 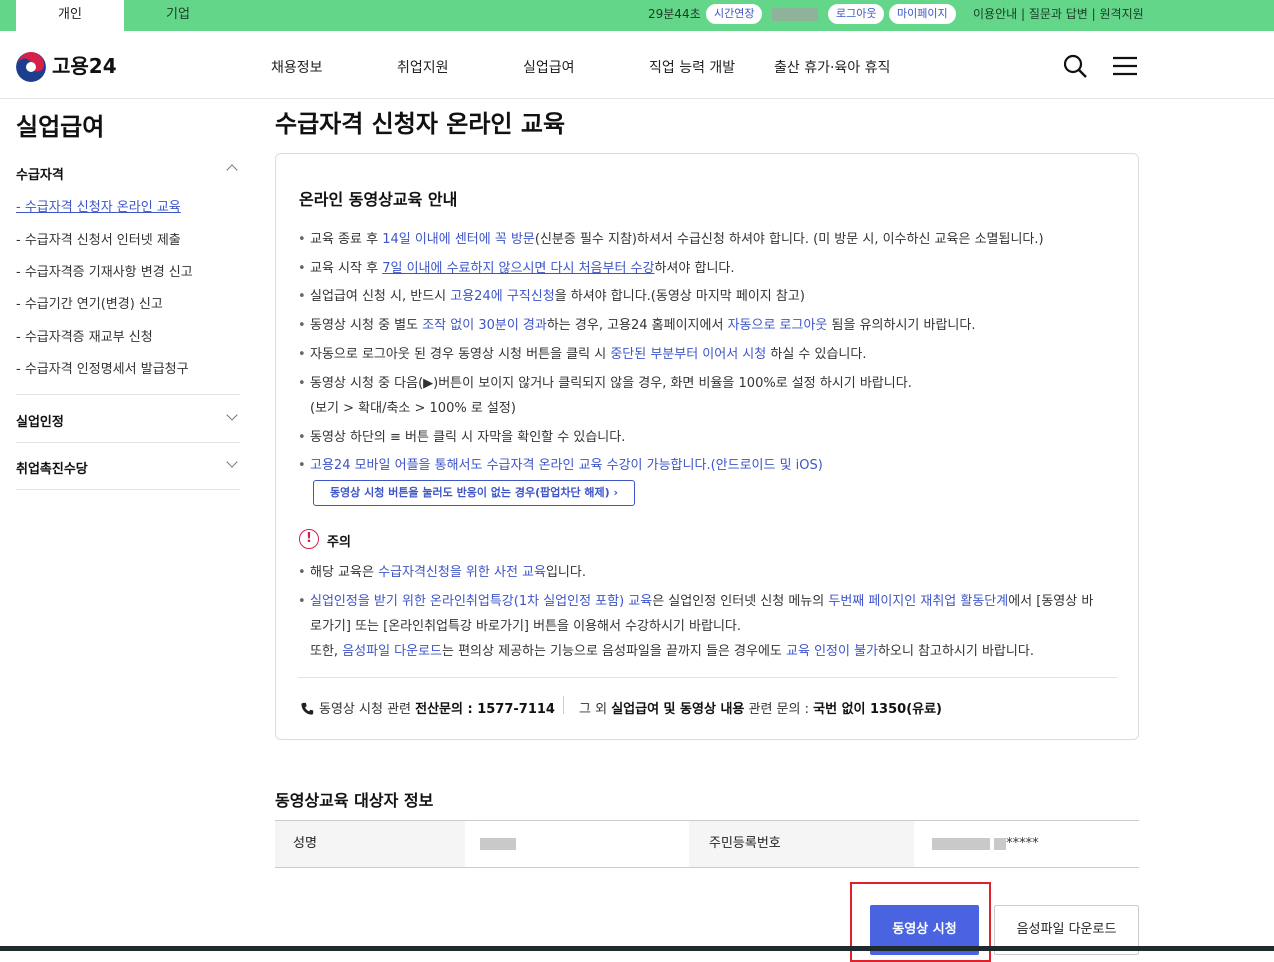 What do you see at coordinates (637, 65) in the screenshot?
I see `site-header: 고용24 채용정보 취업지원 실업급여 직업 능력 개발 출산 휴가·육아 휴직` at bounding box center [637, 65].